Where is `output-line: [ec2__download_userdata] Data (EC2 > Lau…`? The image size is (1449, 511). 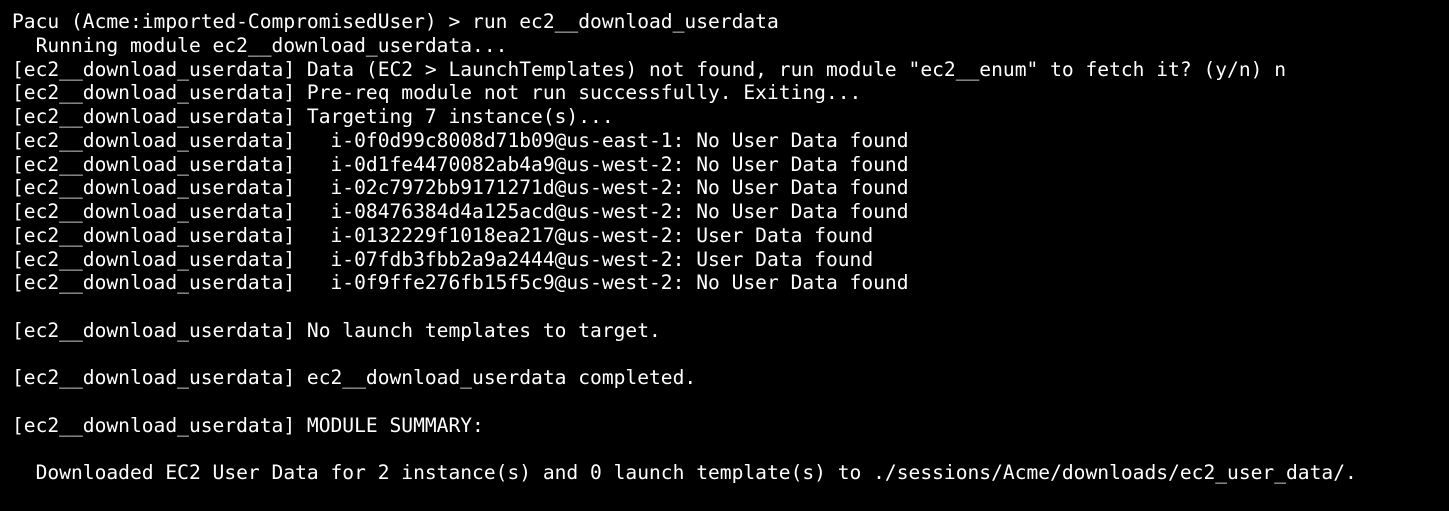 output-line: [ec2__download_userdata] Data (EC2 > Lau… is located at coordinates (649, 69).